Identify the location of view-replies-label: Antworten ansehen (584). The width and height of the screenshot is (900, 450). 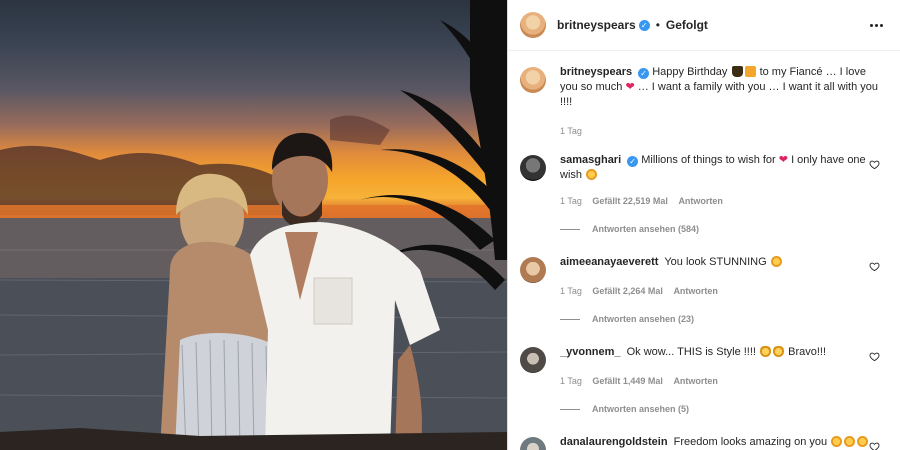
(646, 229).